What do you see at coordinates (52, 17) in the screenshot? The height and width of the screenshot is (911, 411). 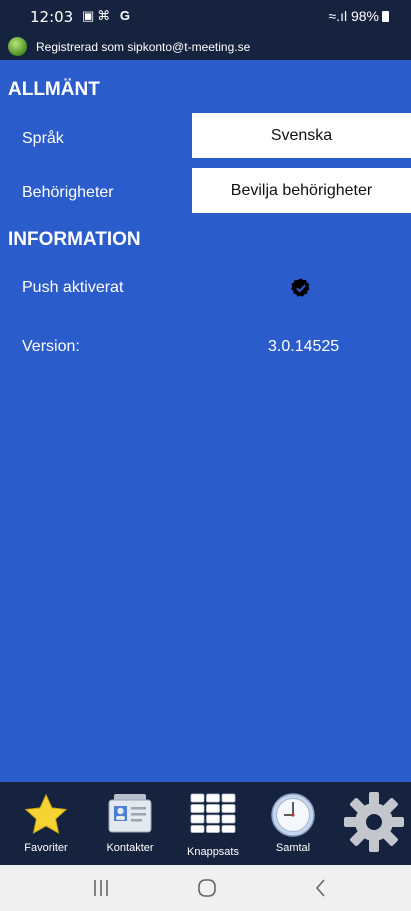 I see `status-time: 12:03` at bounding box center [52, 17].